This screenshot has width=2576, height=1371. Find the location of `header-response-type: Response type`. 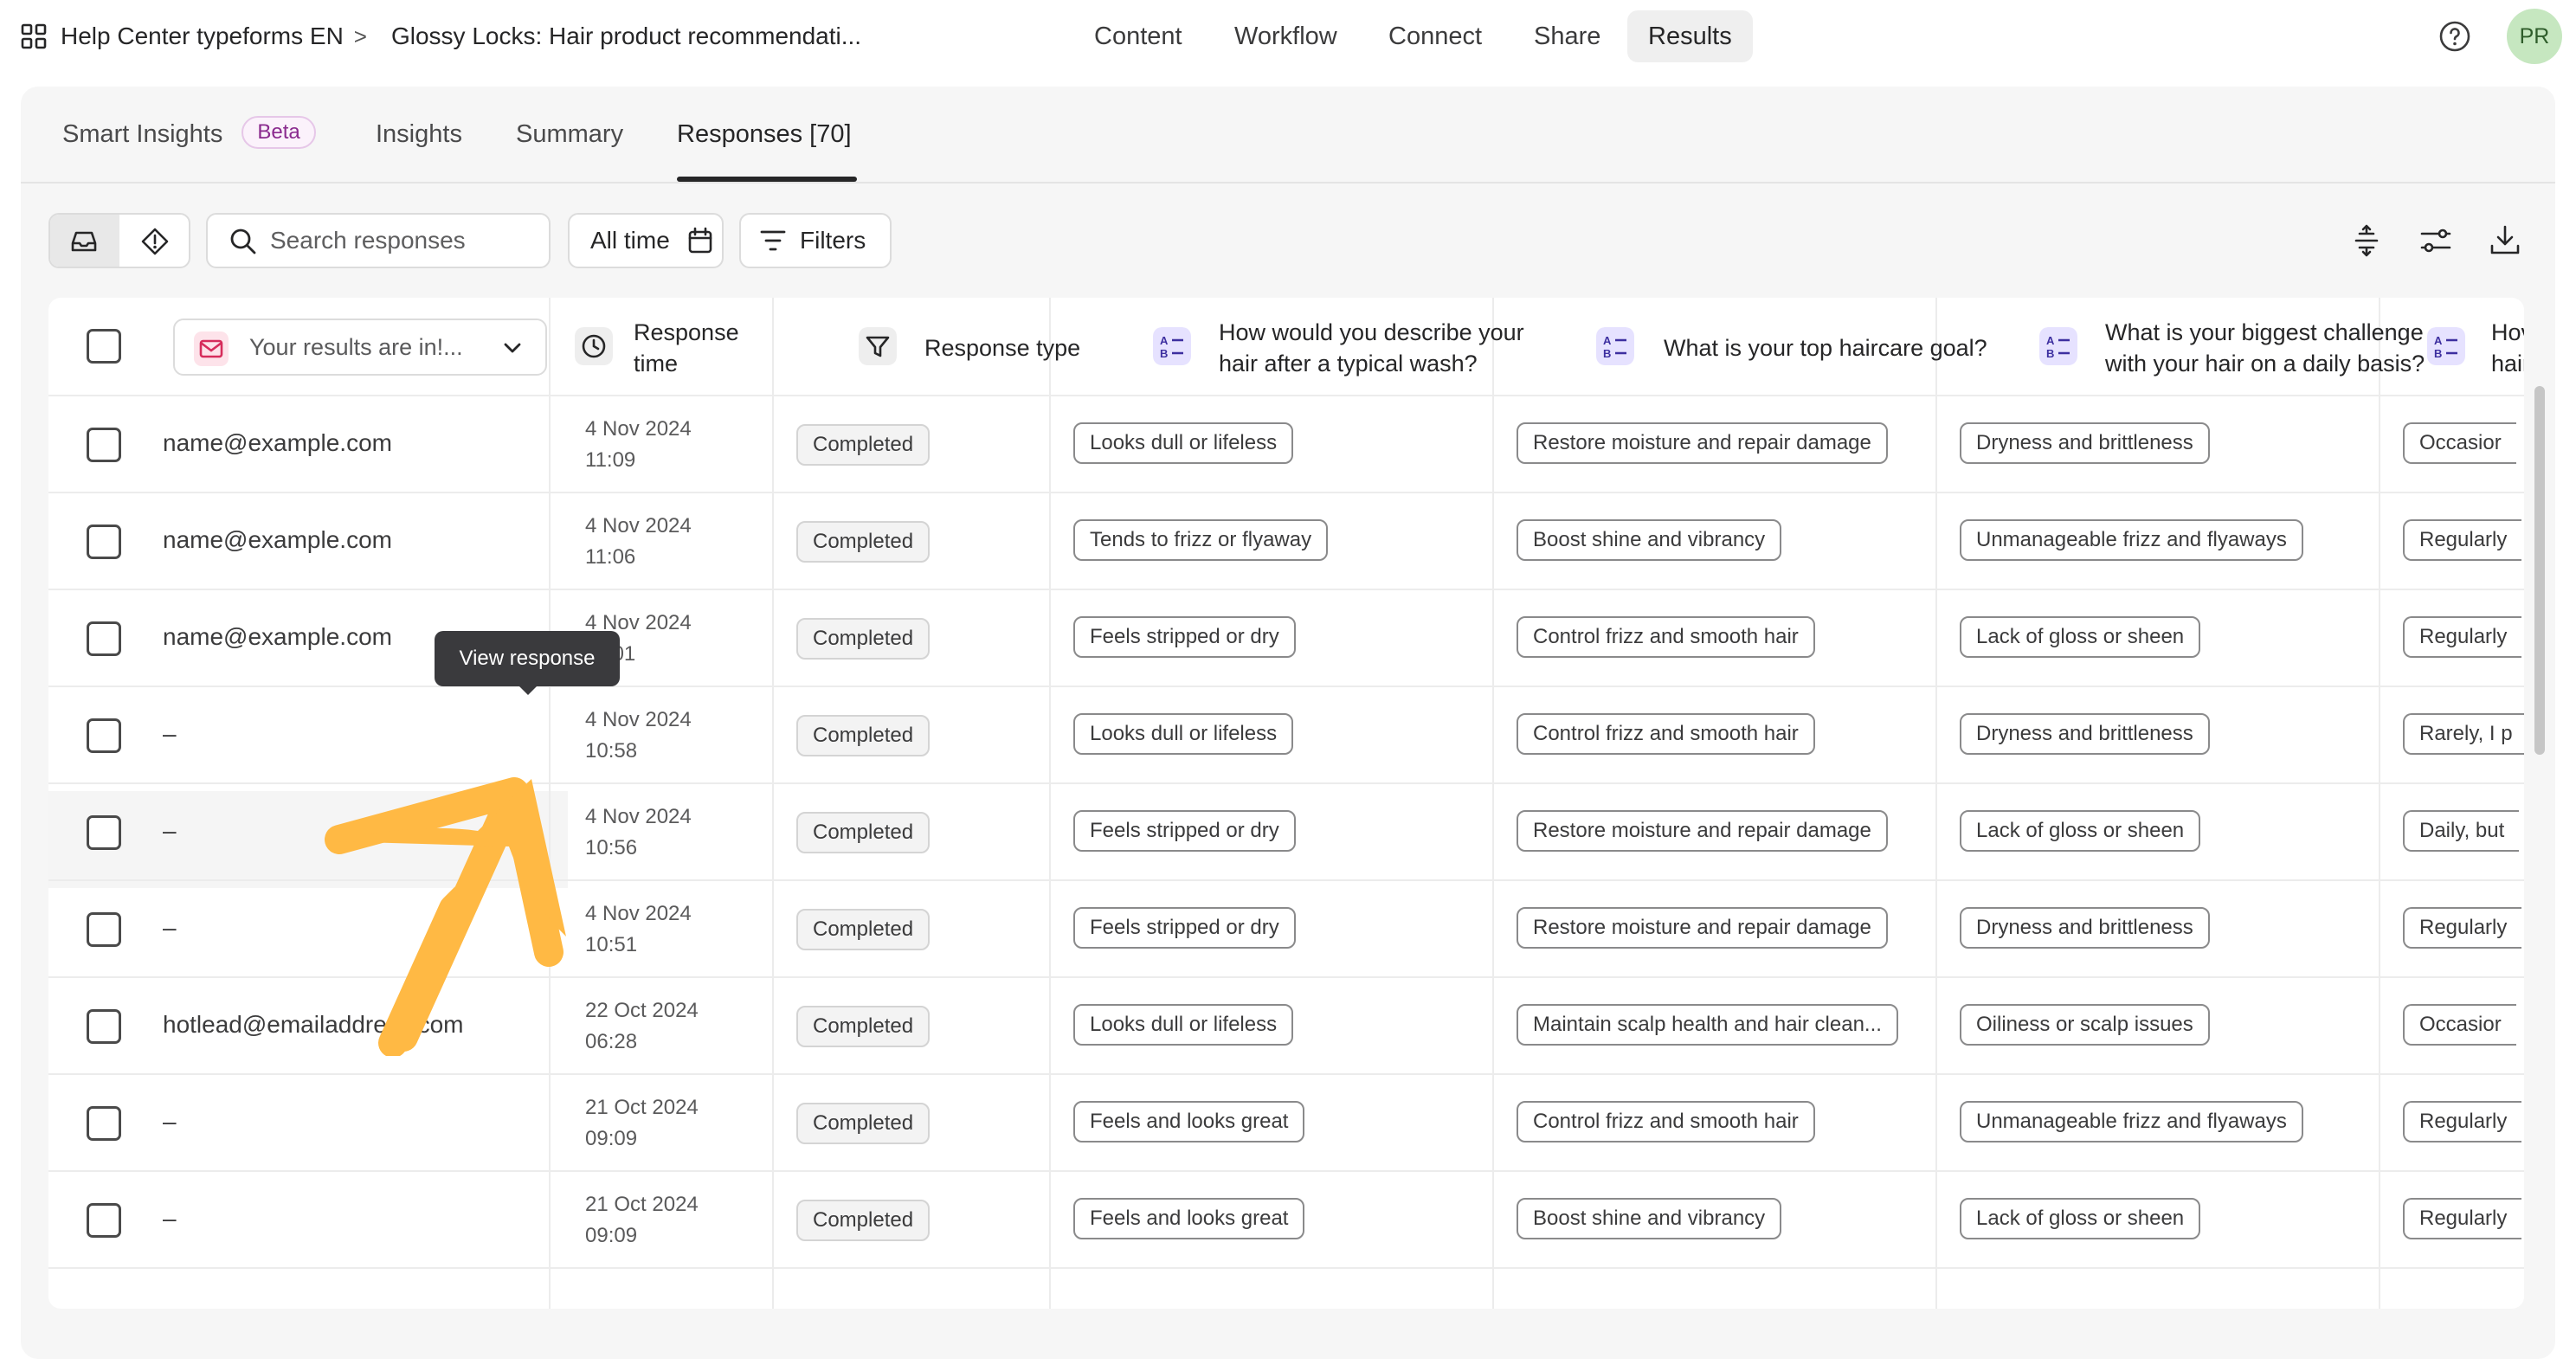

header-response-type: Response type is located at coordinates (1002, 348).